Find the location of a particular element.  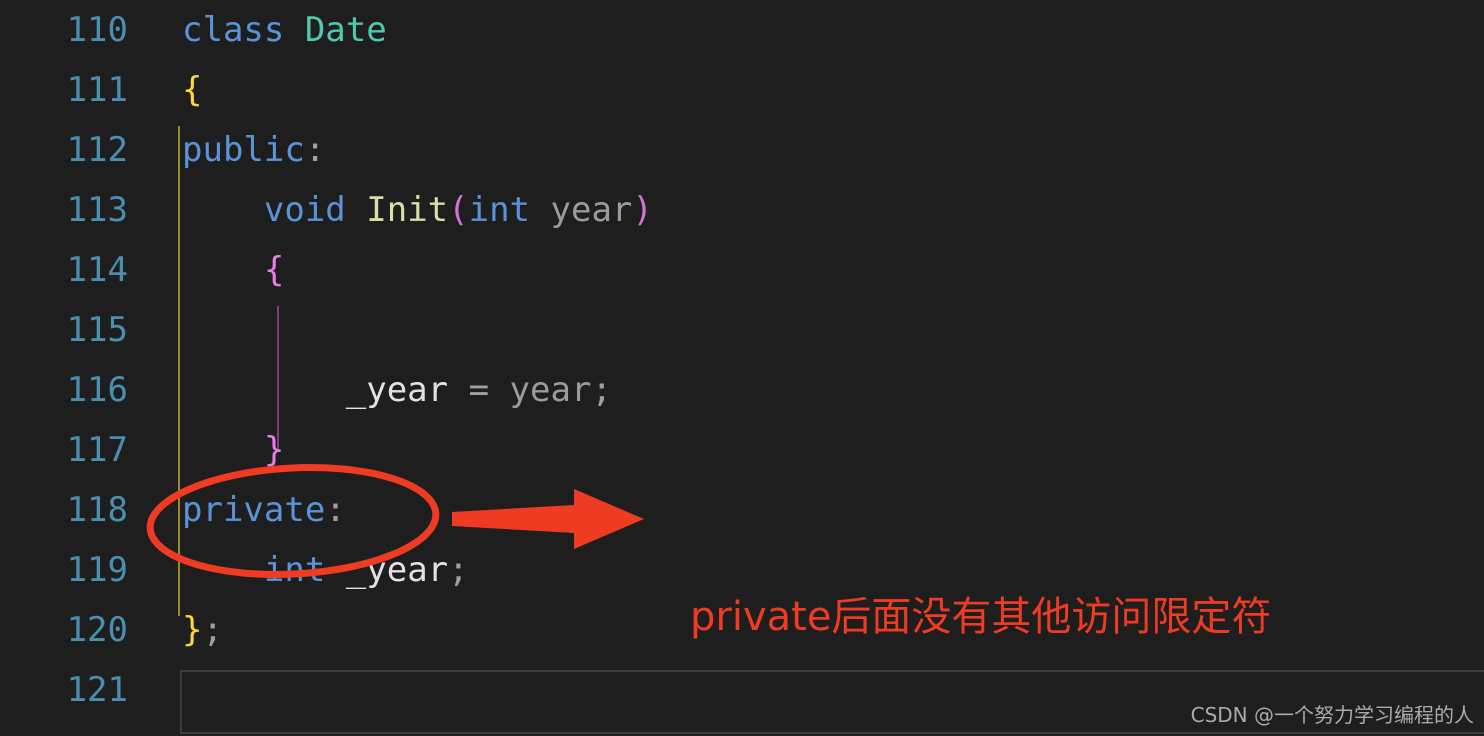

code-line-text: class Date is located at coordinates (284, 30).